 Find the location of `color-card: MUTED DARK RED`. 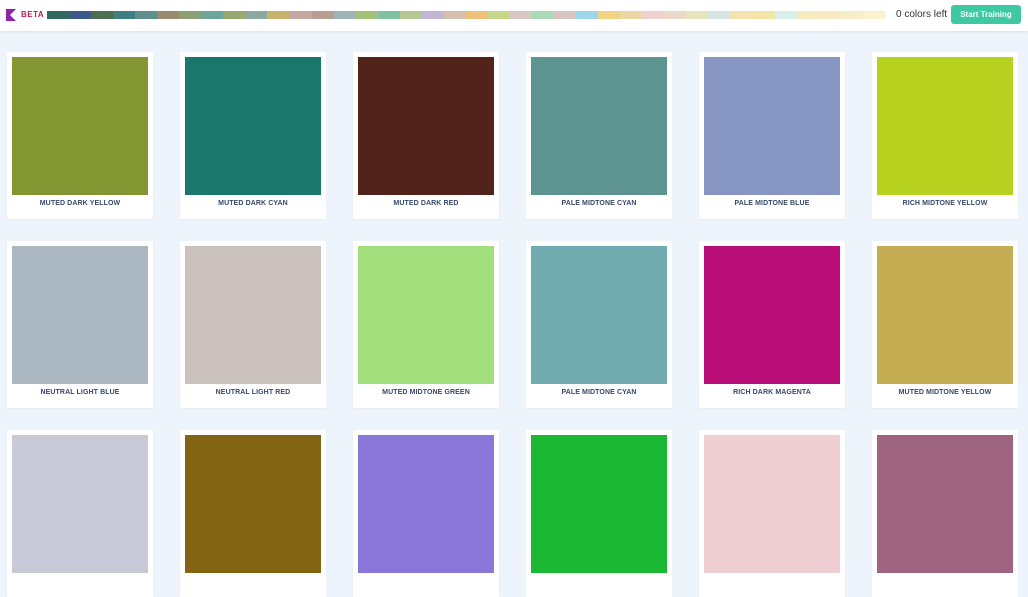

color-card: MUTED DARK RED is located at coordinates (426, 135).